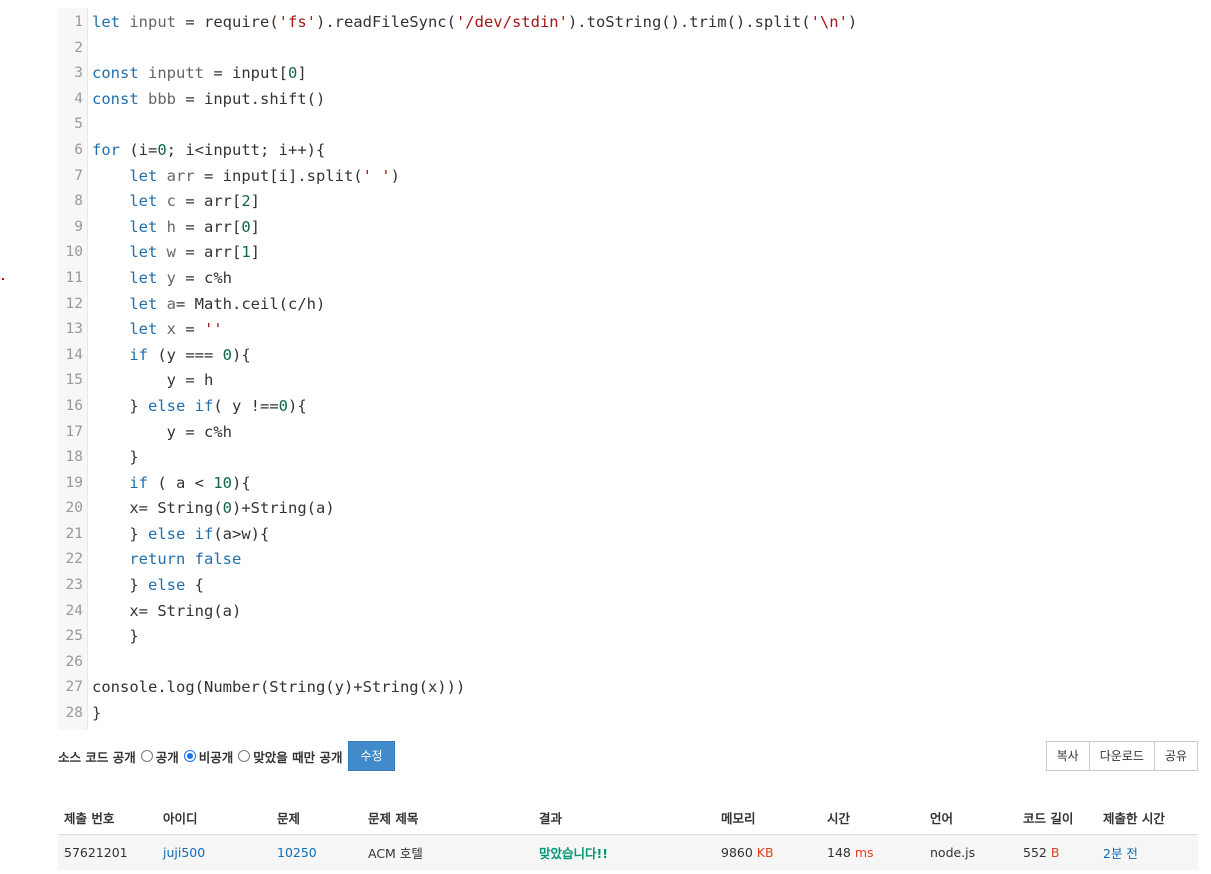  What do you see at coordinates (1175, 756) in the screenshot?
I see `share-button: 공유` at bounding box center [1175, 756].